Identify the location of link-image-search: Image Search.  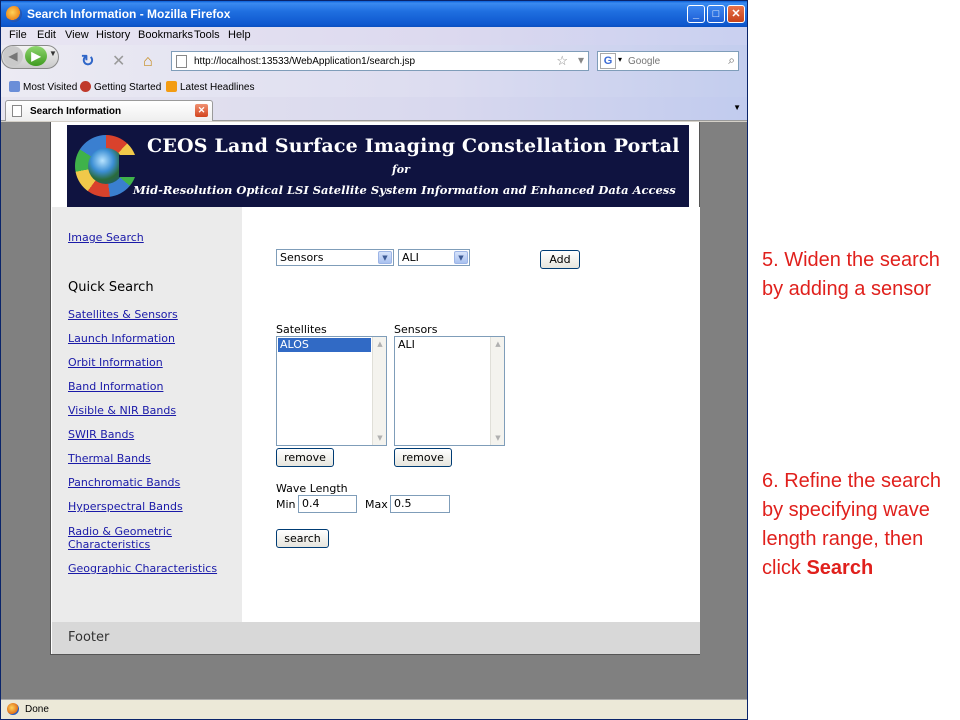
(106, 237).